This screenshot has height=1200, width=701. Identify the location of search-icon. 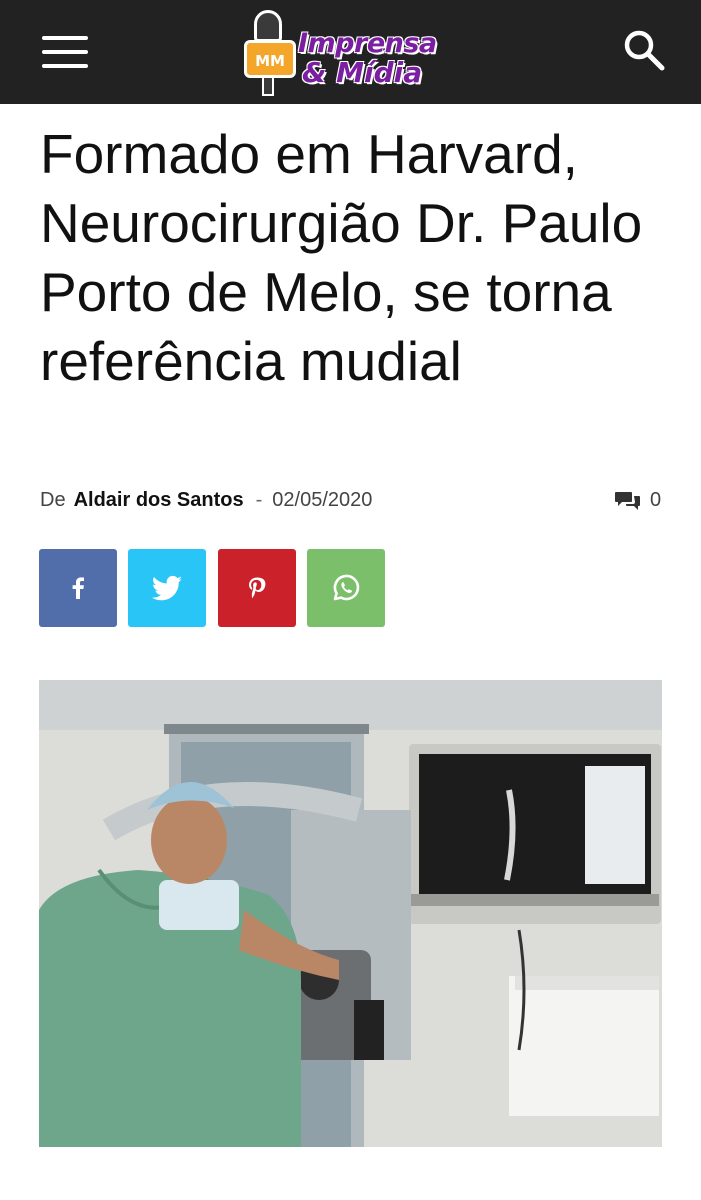
(644, 50).